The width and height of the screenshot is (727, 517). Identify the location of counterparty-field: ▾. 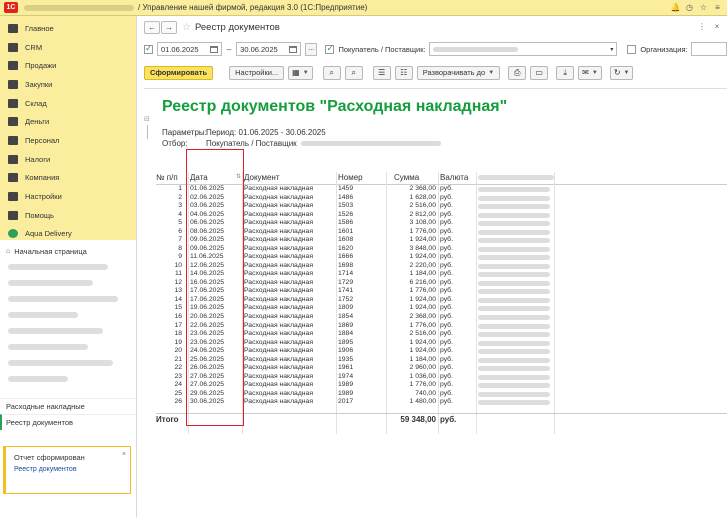
(523, 49).